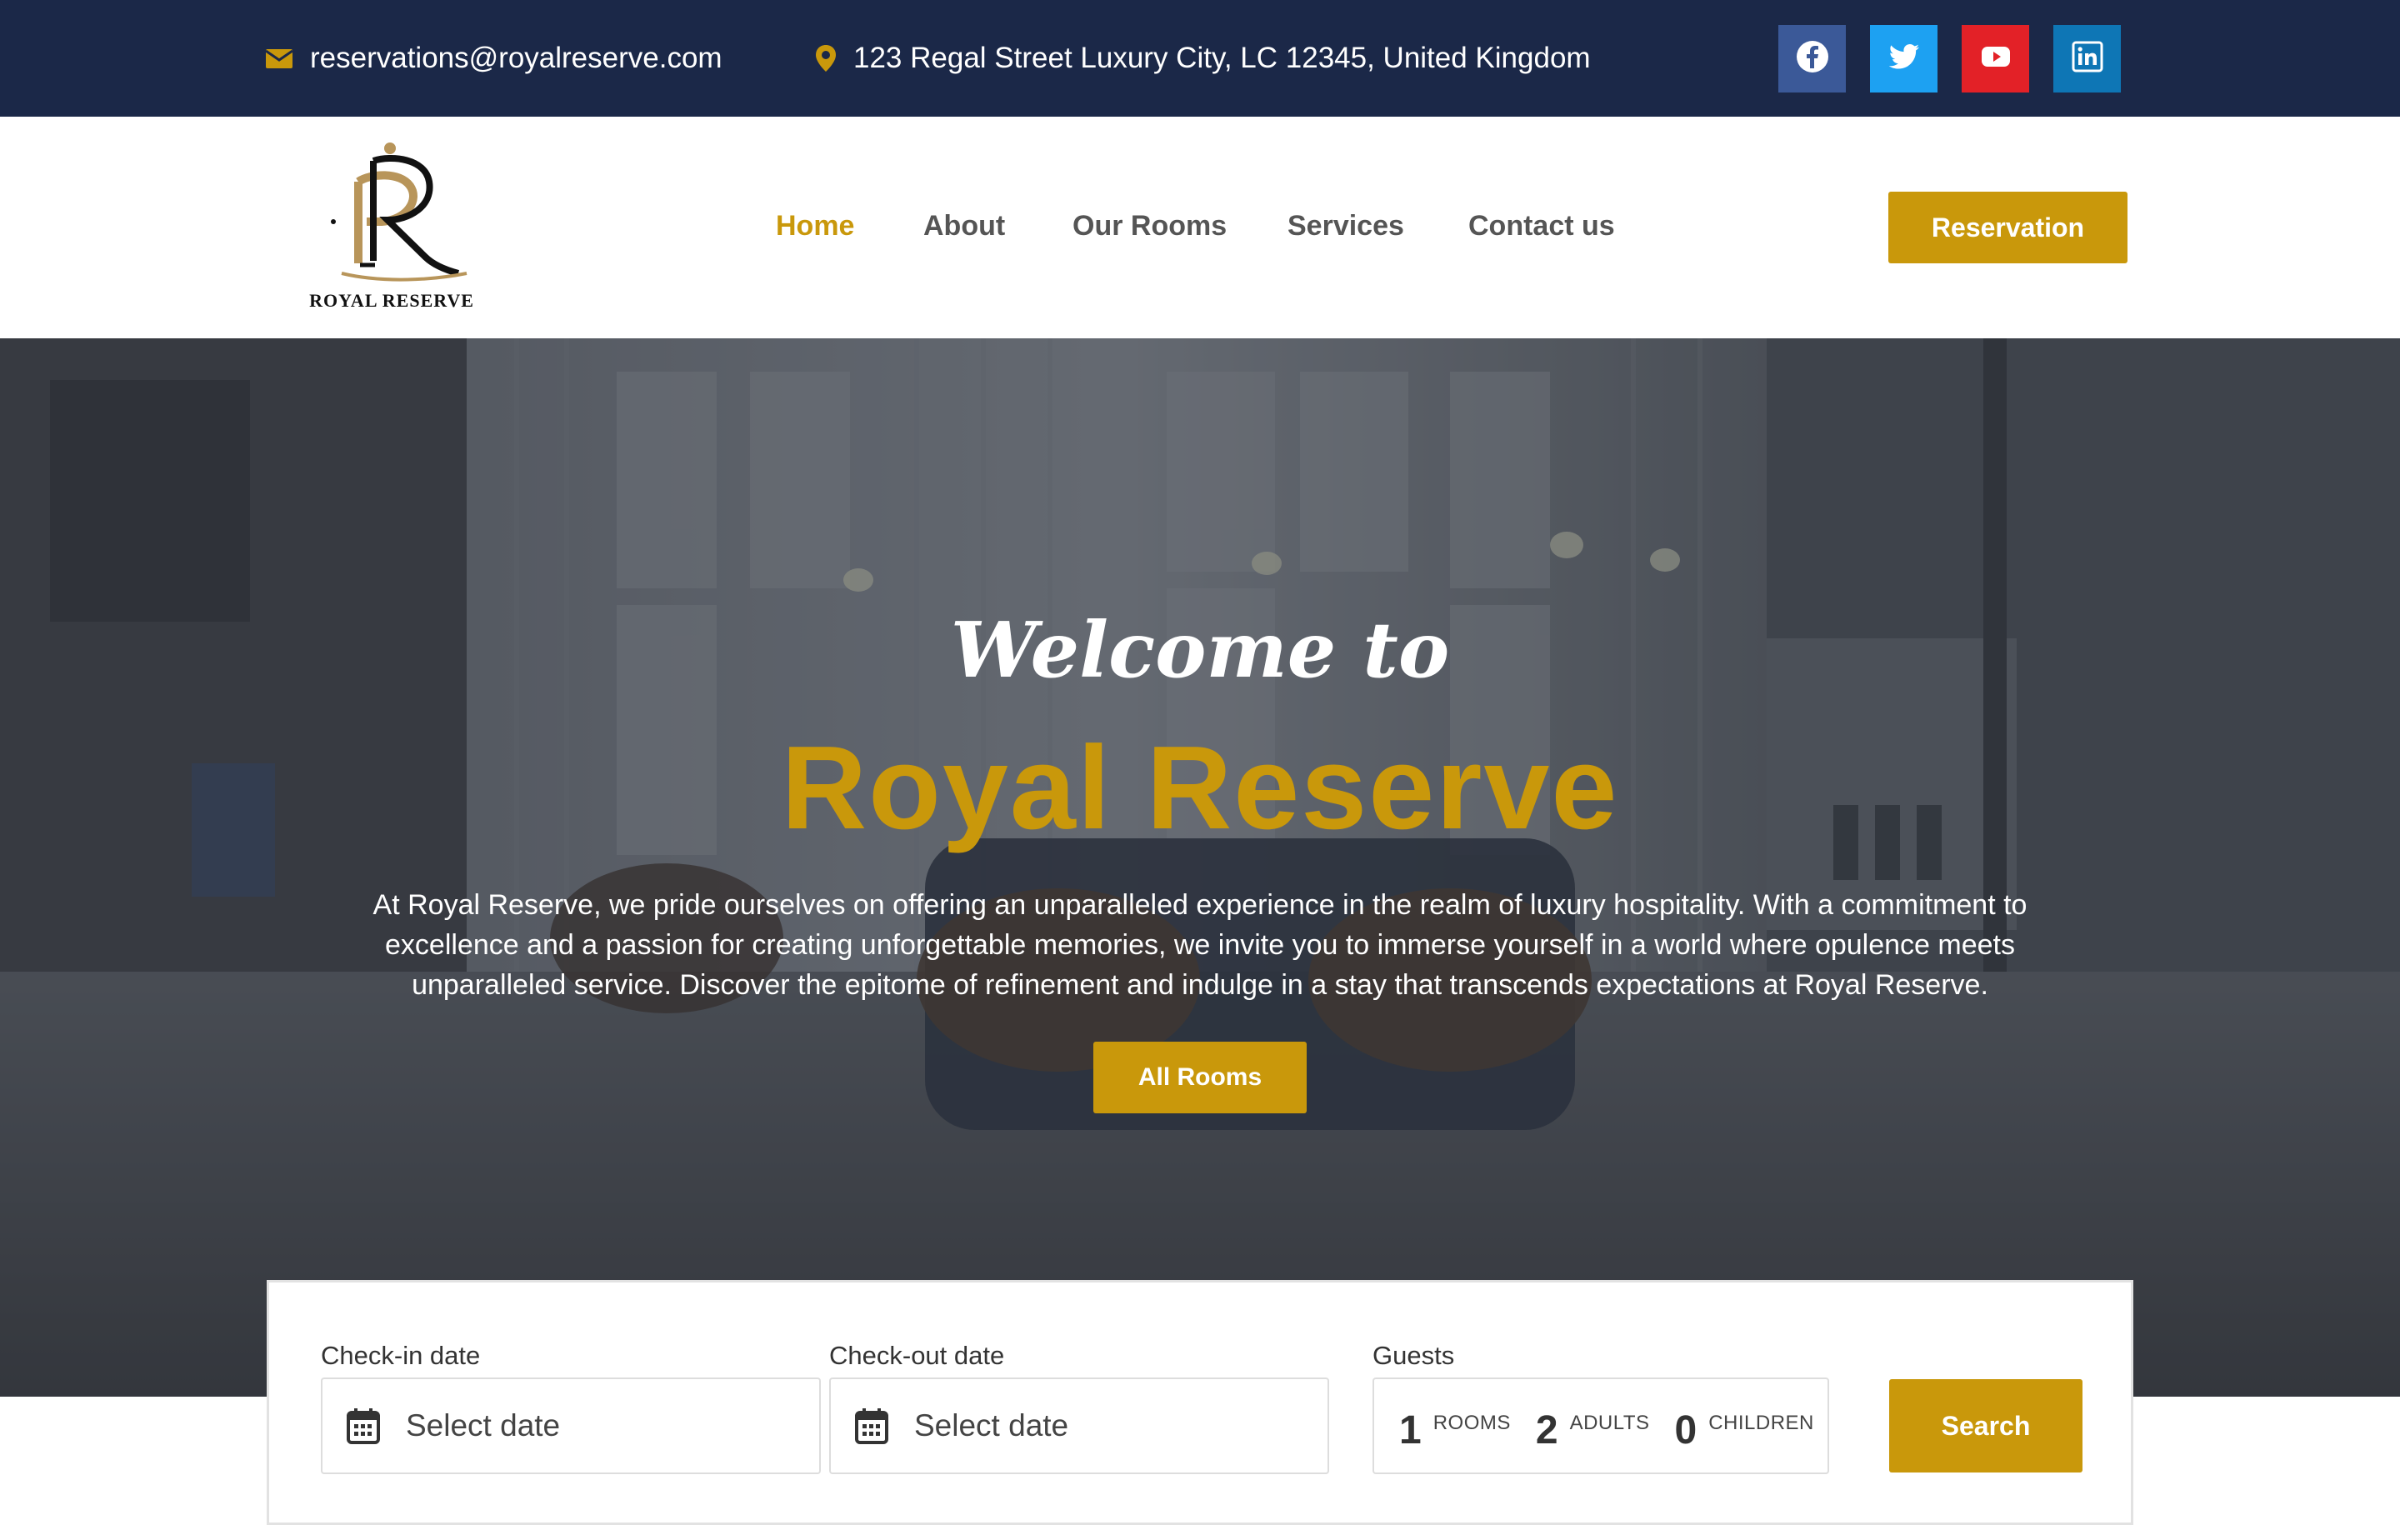 This screenshot has width=2400, height=1540. I want to click on contact-email: reservations@royalreserve.com, so click(493, 59).